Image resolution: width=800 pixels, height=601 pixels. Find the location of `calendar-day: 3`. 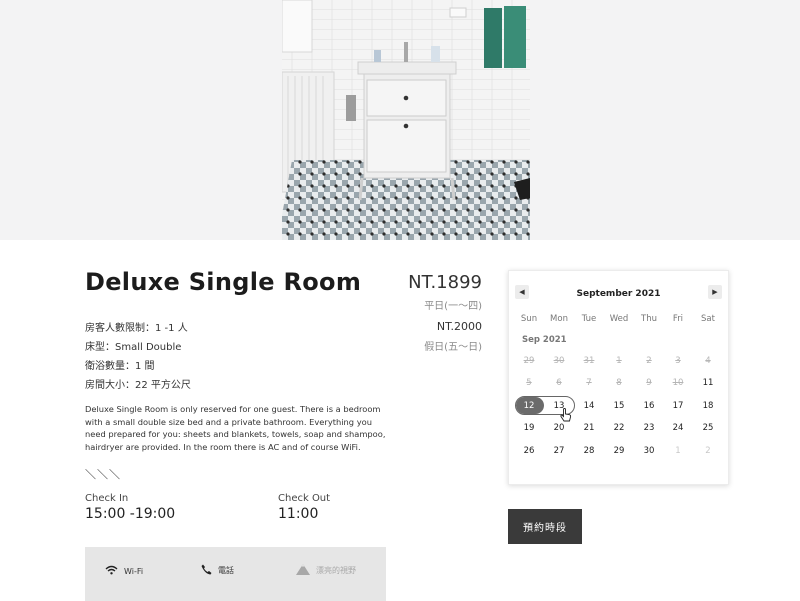

calendar-day: 3 is located at coordinates (678, 361).